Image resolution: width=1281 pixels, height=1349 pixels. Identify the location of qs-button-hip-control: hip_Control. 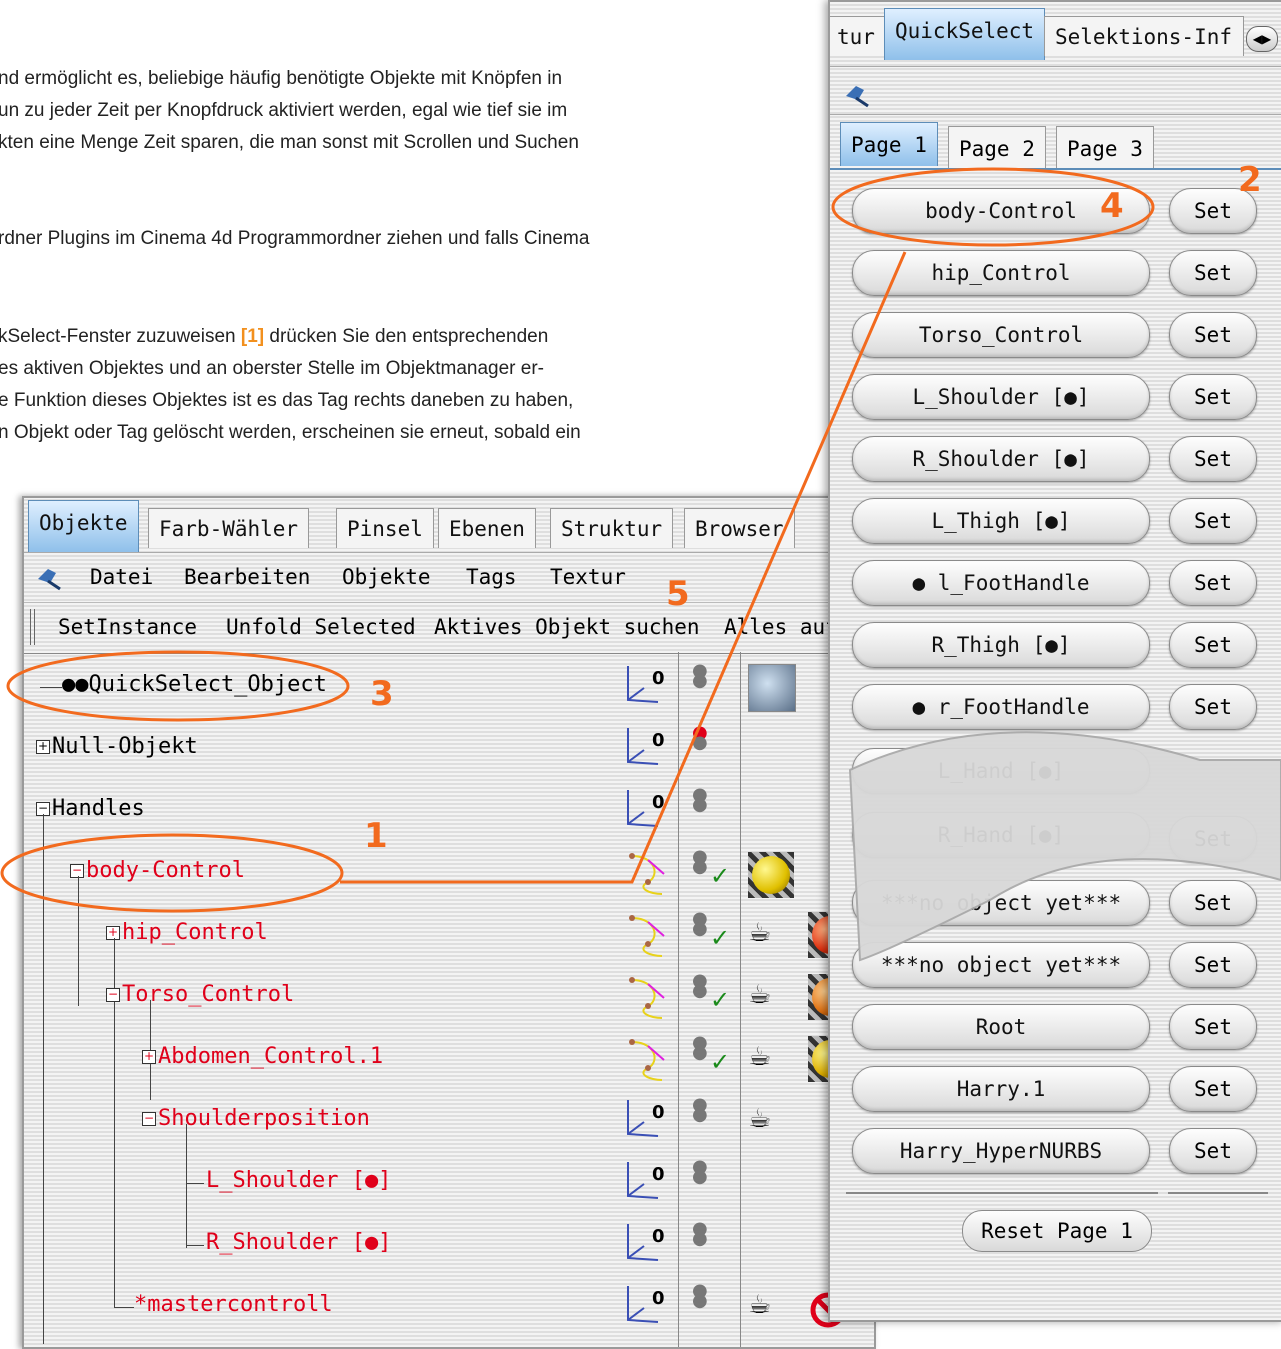
(1001, 273).